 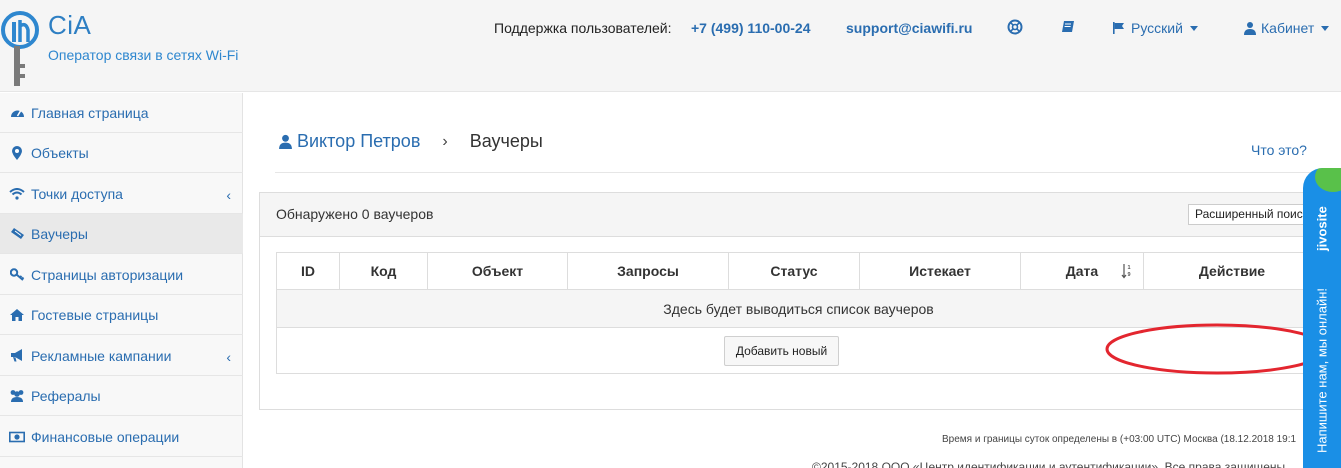 What do you see at coordinates (66, 395) in the screenshot?
I see `sidebar-item-label: Рефералы` at bounding box center [66, 395].